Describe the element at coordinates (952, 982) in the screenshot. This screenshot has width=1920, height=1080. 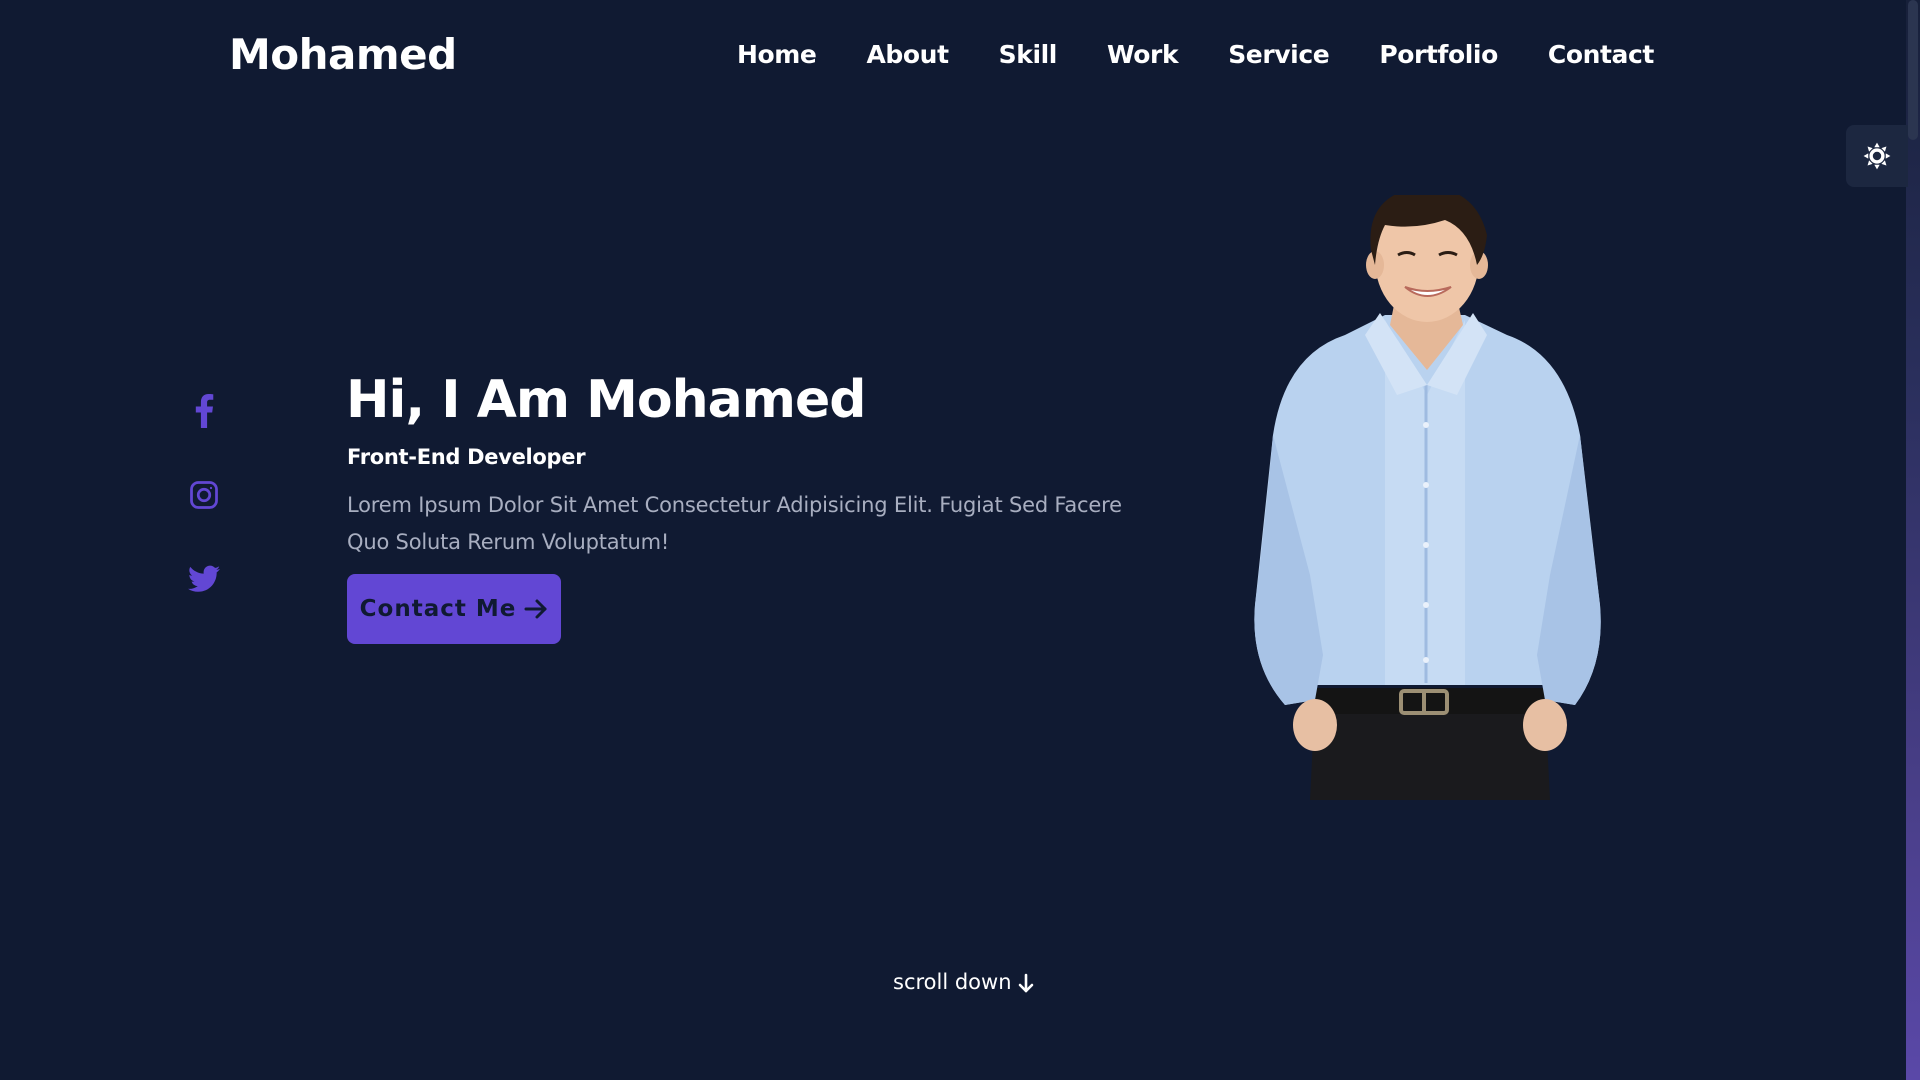
I see `scroll-down-label: scroll down` at that location.